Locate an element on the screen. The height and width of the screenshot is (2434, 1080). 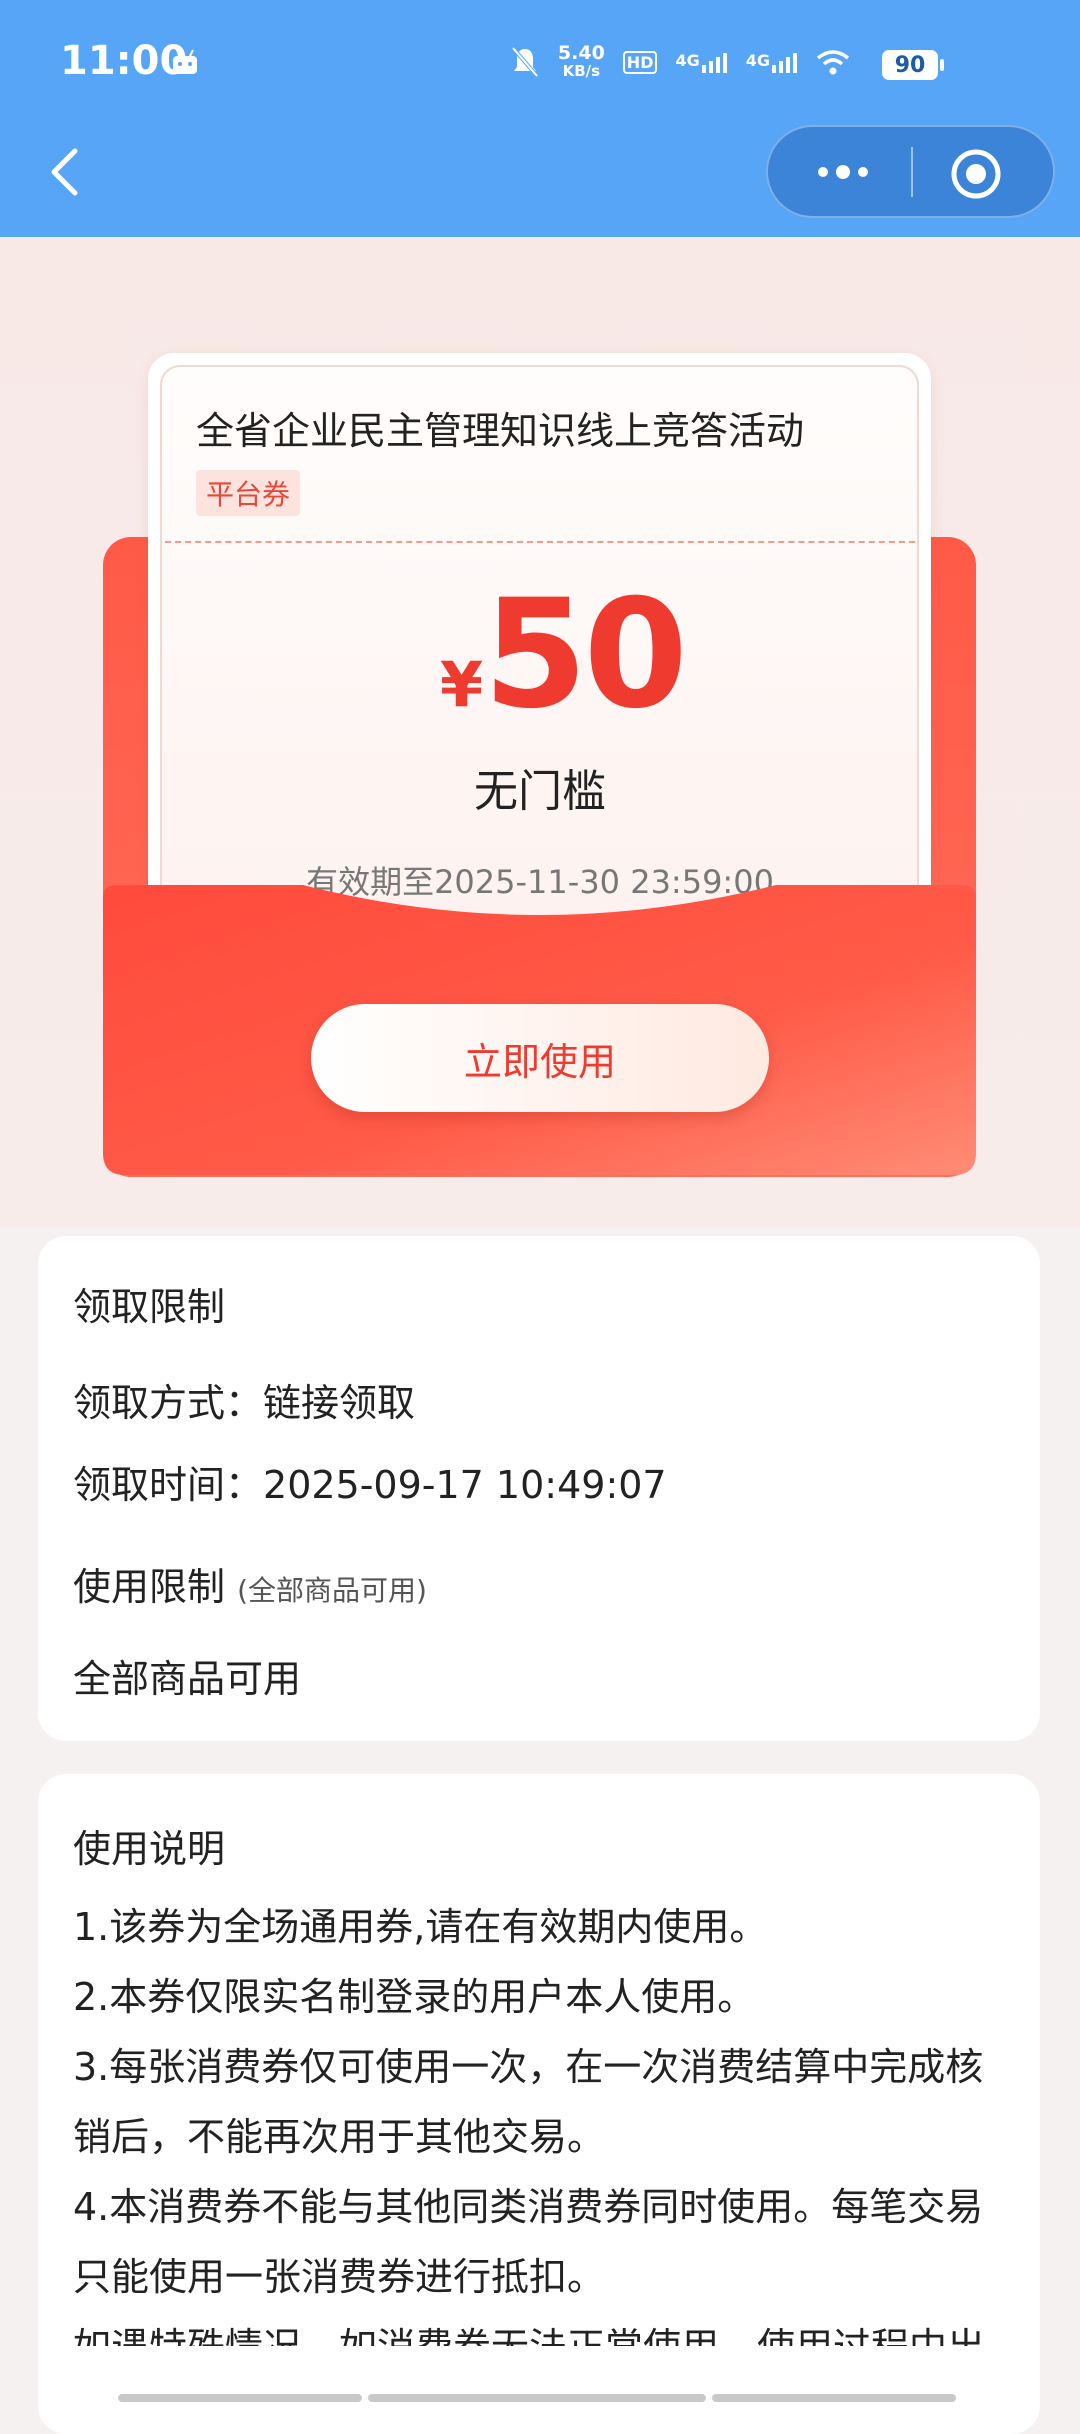
more-button is located at coordinates (843, 172).